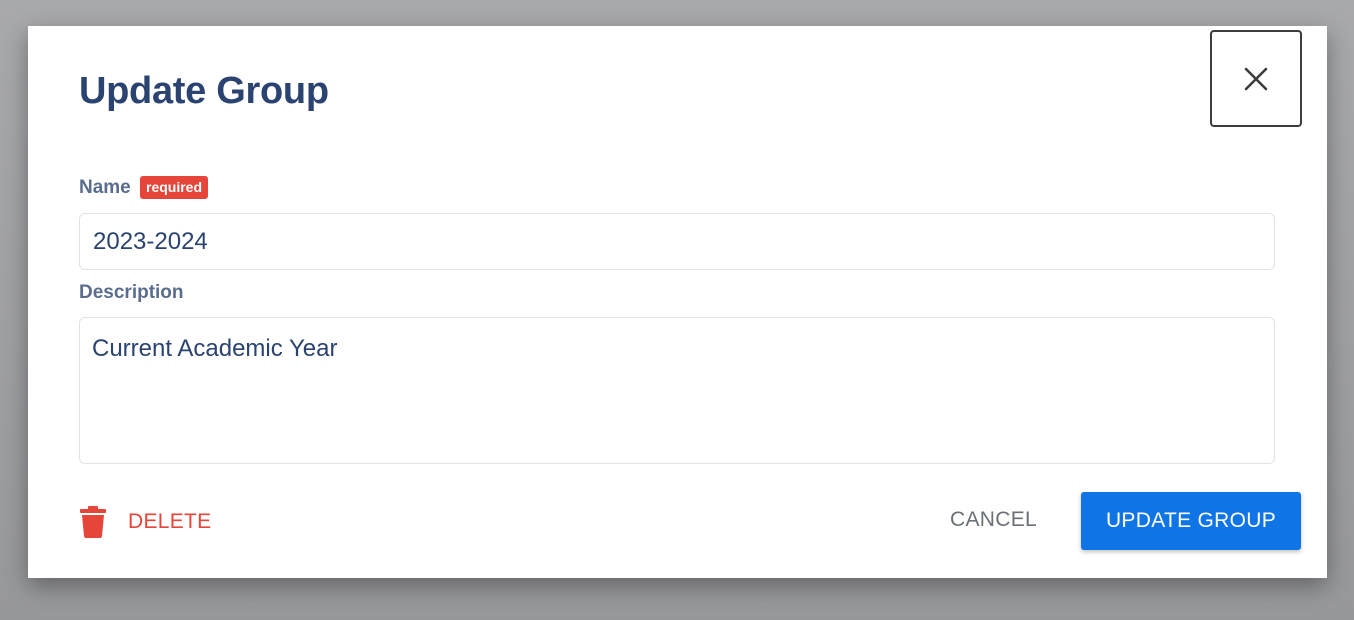 This screenshot has width=1354, height=620. Describe the element at coordinates (204, 91) in the screenshot. I see `dialog-title: Update Group` at that location.